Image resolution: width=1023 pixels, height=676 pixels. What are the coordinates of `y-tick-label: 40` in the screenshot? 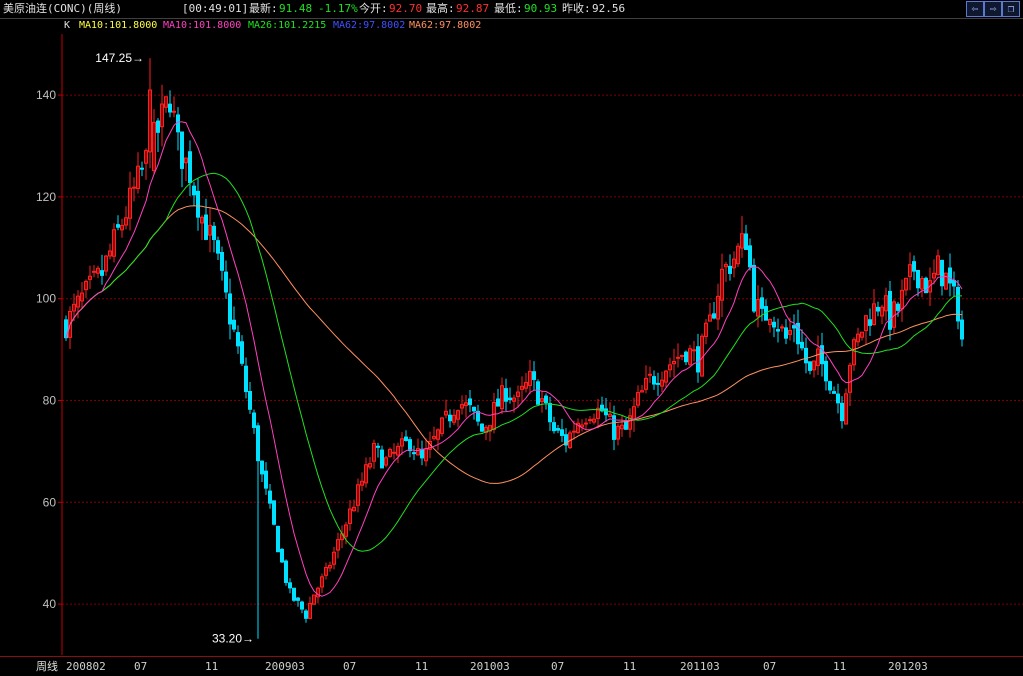 It's located at (50, 604).